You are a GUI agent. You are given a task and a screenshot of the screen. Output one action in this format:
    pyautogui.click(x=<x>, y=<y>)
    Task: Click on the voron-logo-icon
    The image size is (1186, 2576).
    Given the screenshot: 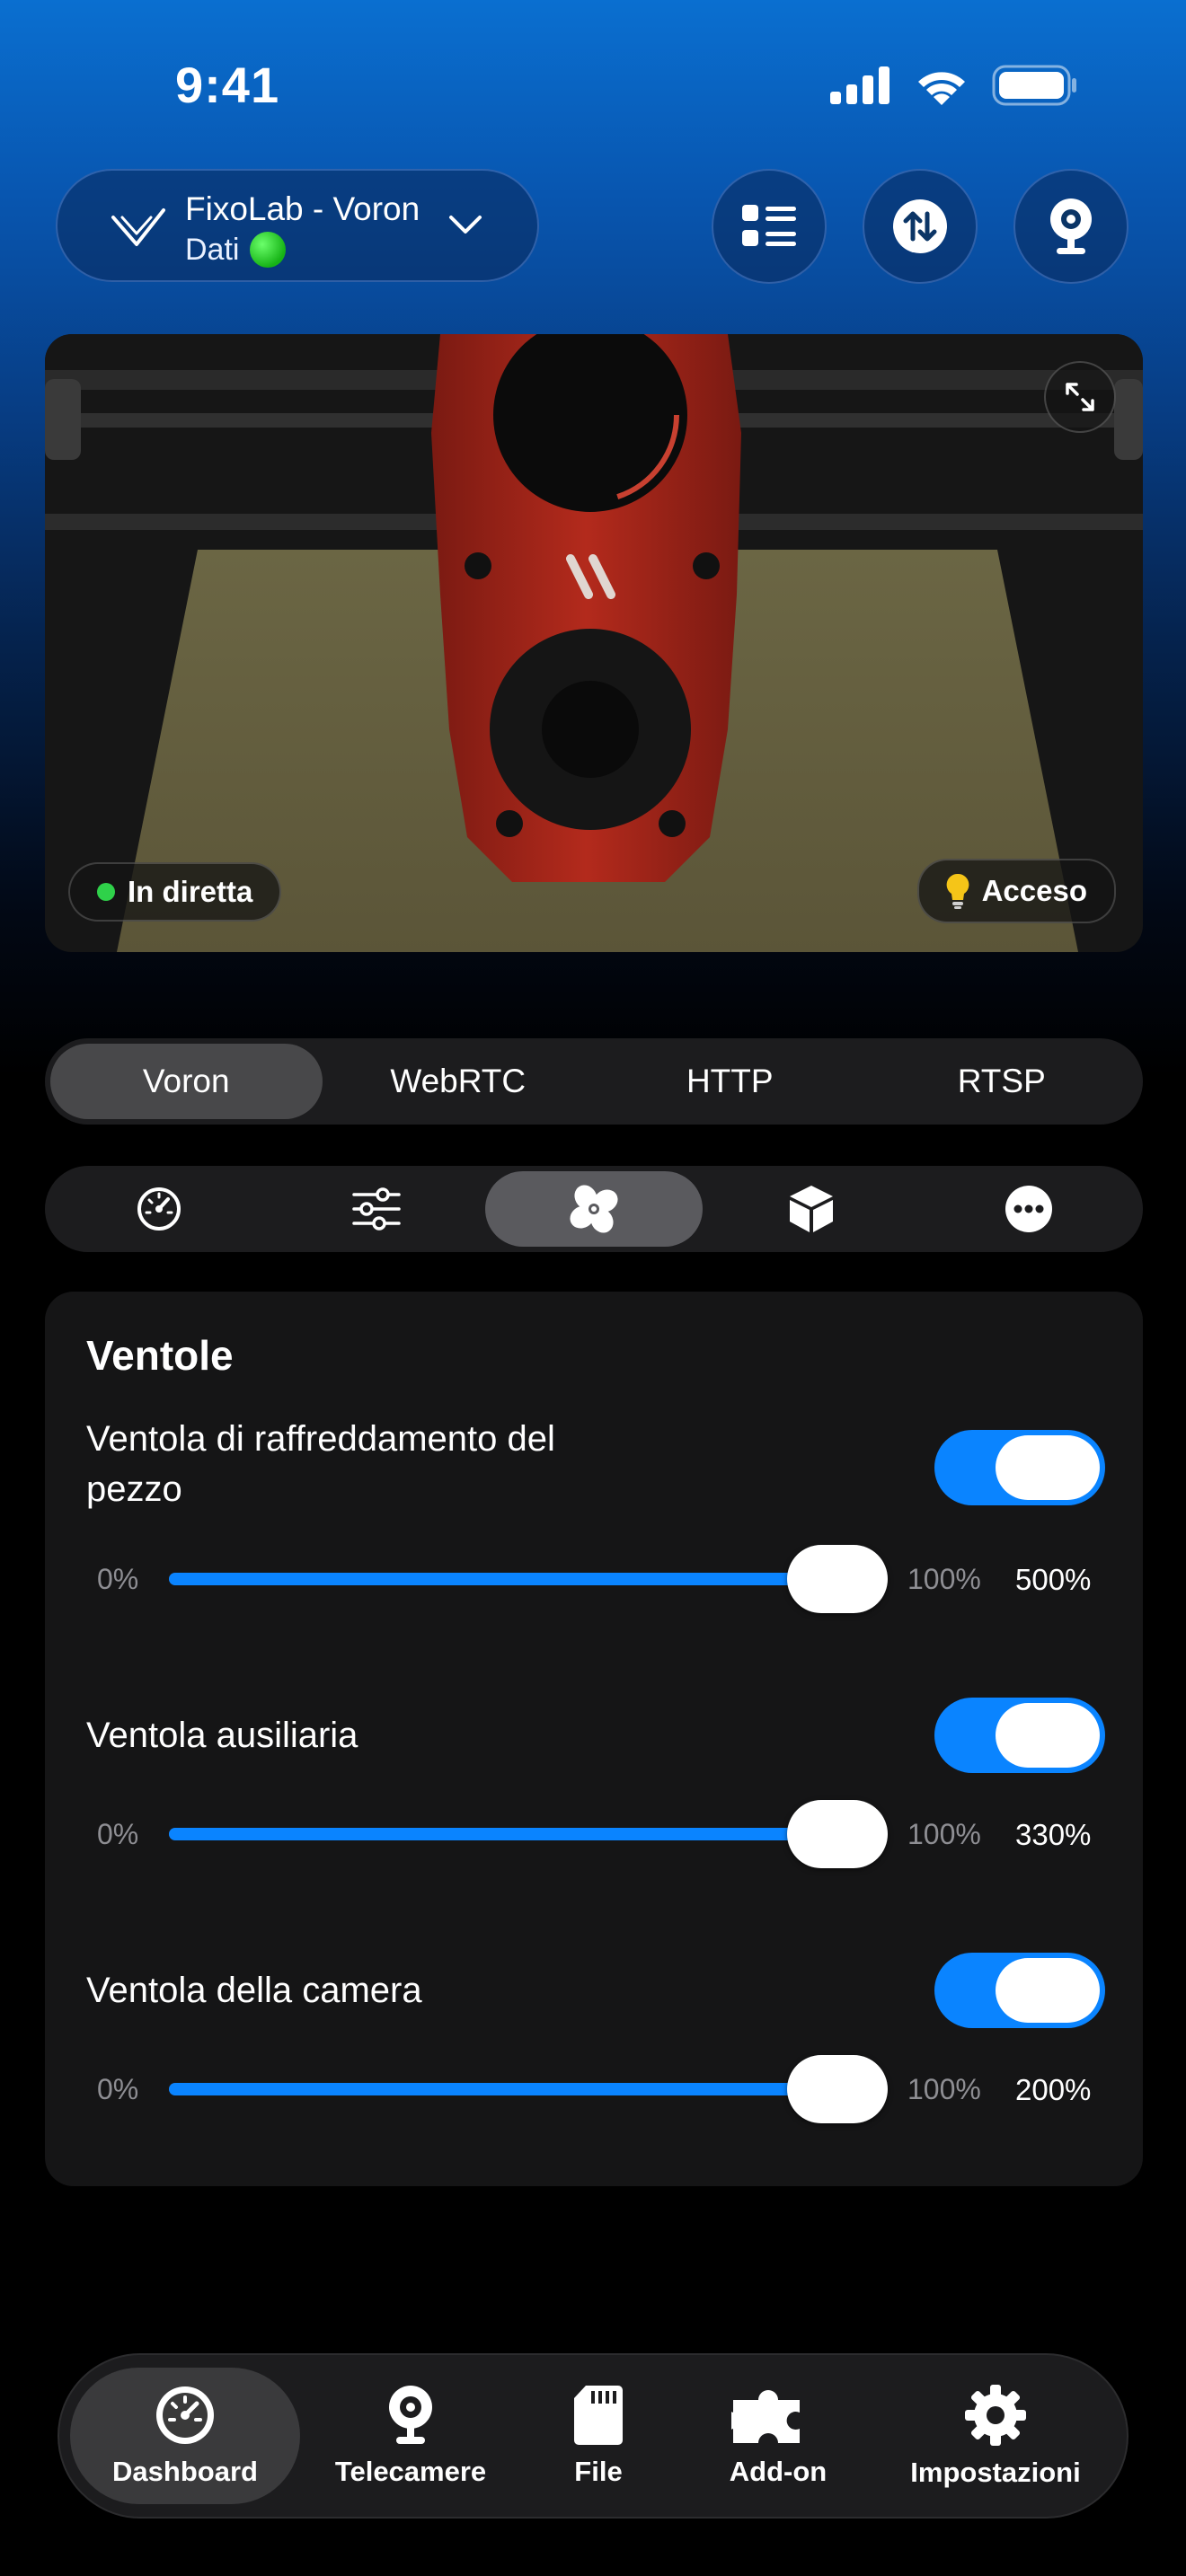 What is the action you would take?
    pyautogui.click(x=138, y=227)
    